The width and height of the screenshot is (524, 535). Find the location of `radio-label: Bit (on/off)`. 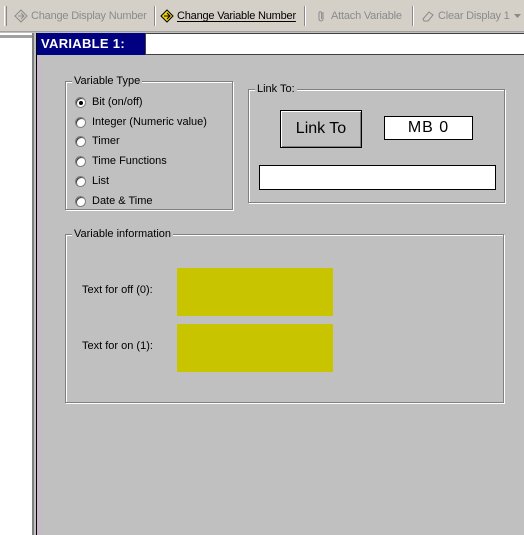

radio-label: Bit (on/off) is located at coordinates (117, 102).